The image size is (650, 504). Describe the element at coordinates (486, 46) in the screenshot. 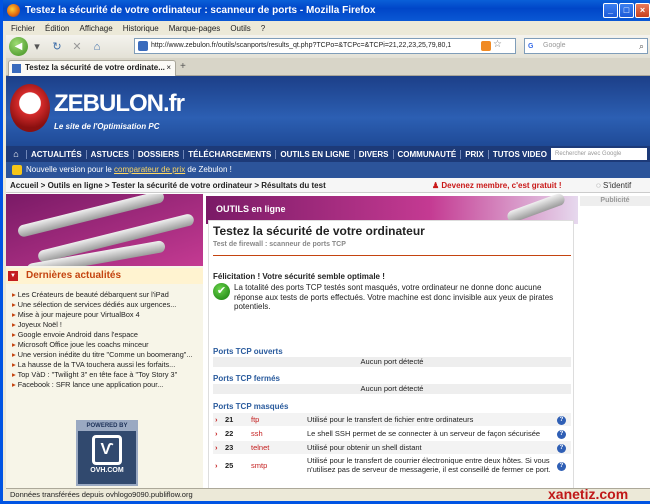

I see `rss-icon` at that location.